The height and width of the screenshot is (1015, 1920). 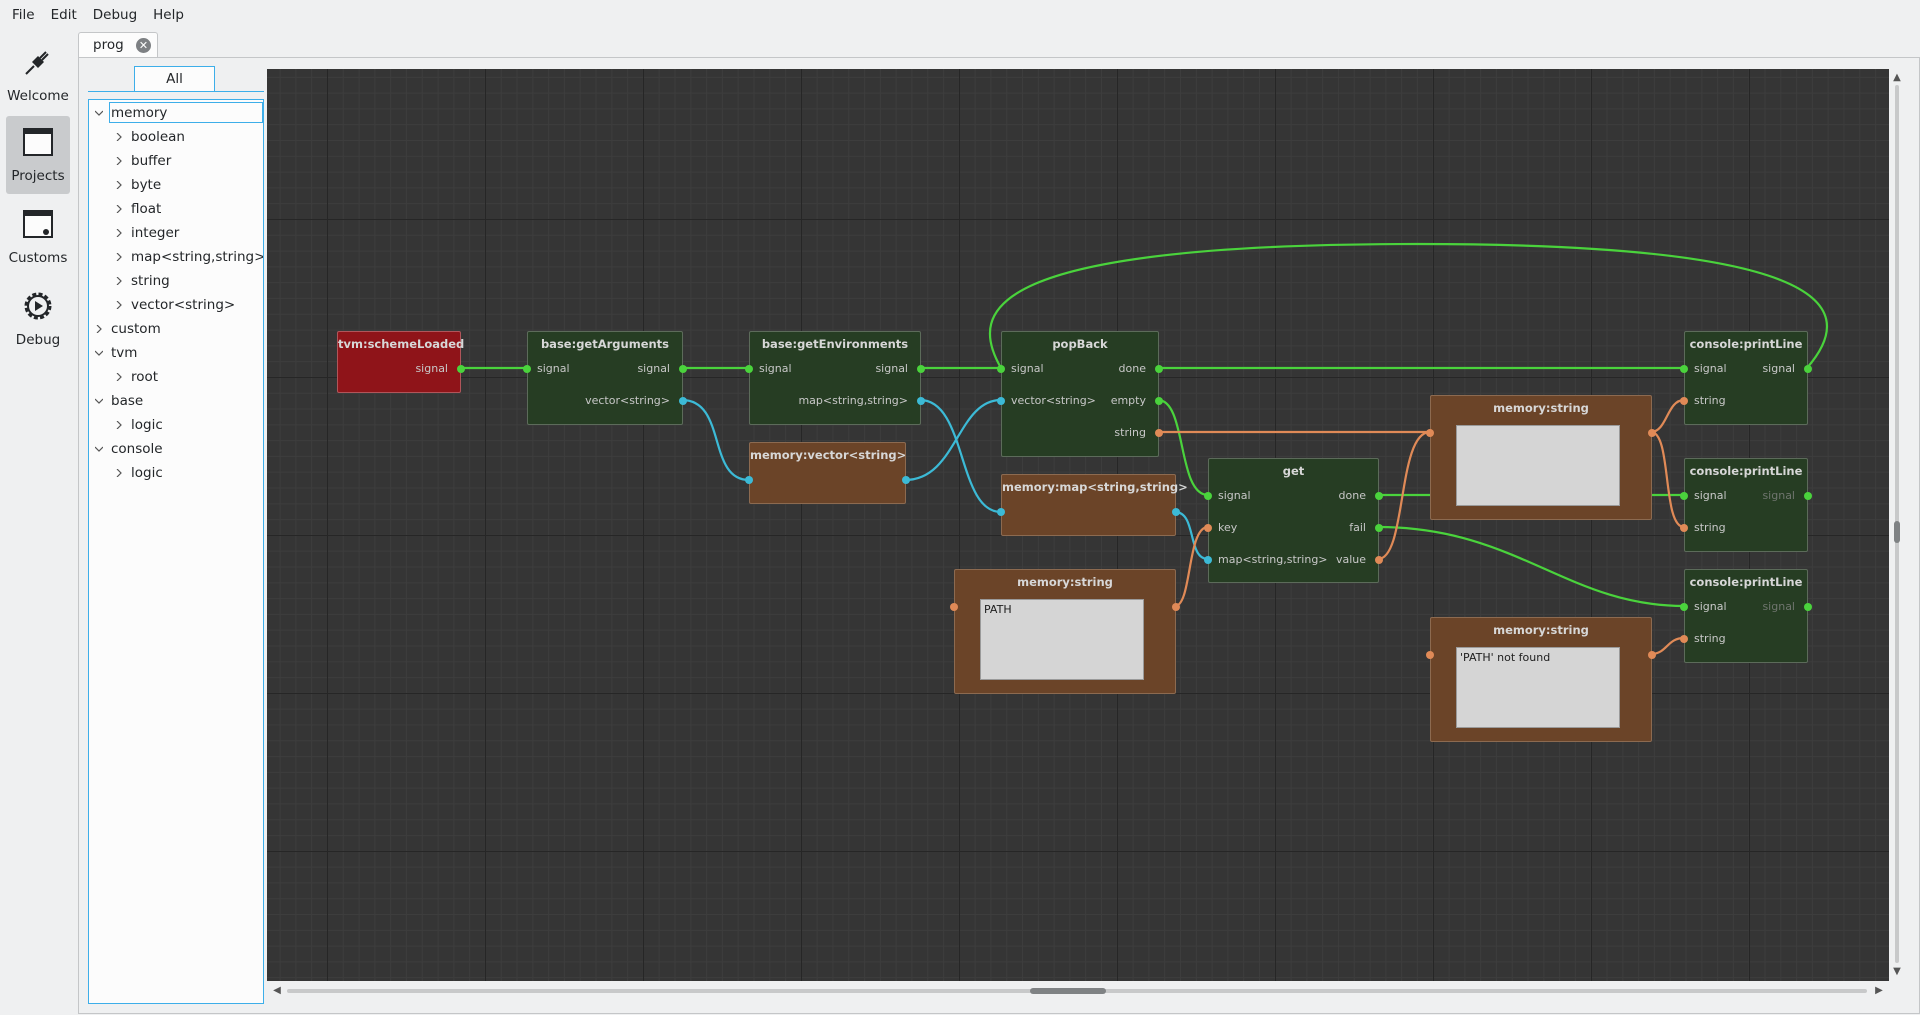 I want to click on node-memory-string-path: memory:string PATH, so click(x=1065, y=631).